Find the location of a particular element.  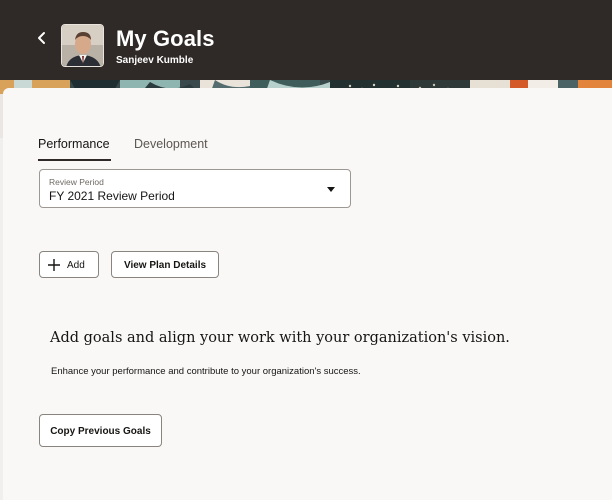

add-goal-button: Add is located at coordinates (69, 264).